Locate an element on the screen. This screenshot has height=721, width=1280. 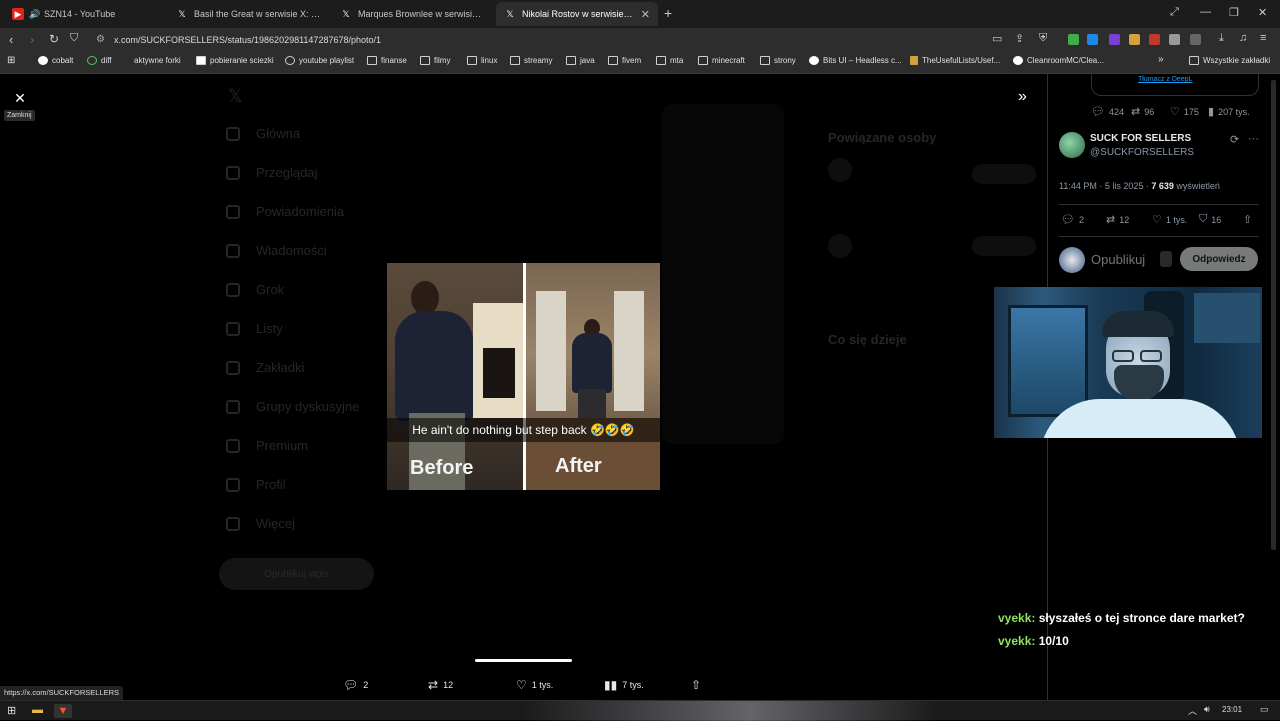
close-tab-icon: ✕ is located at coordinates (645, 14).